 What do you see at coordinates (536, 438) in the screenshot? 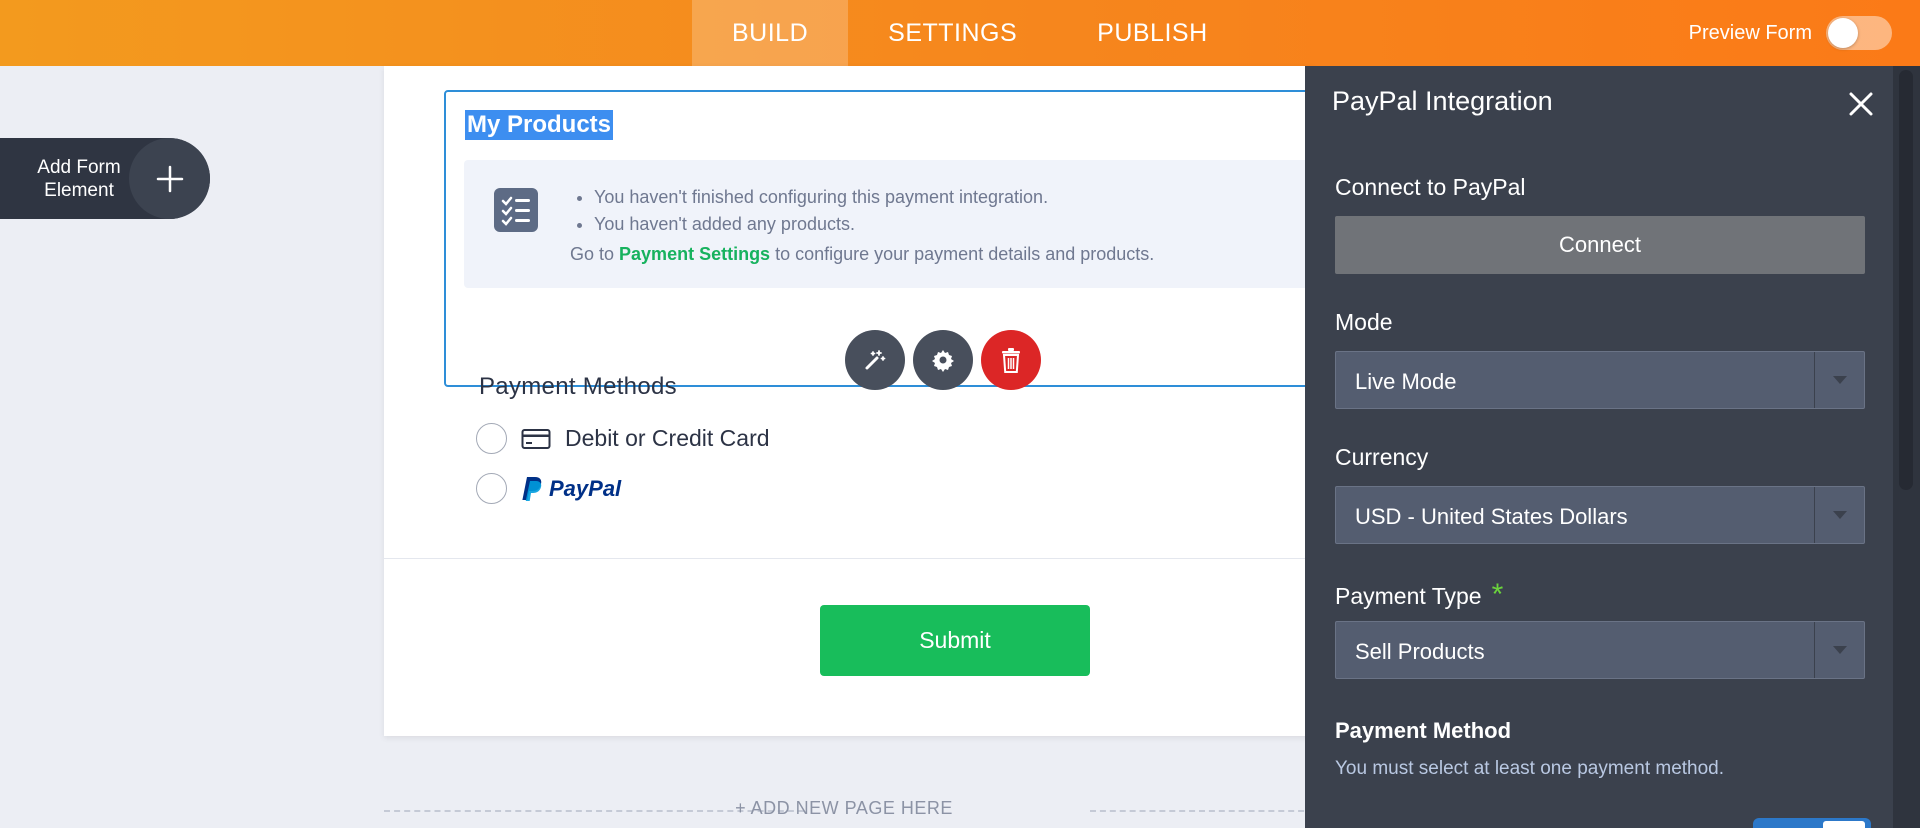
I see `credit-card-icon` at bounding box center [536, 438].